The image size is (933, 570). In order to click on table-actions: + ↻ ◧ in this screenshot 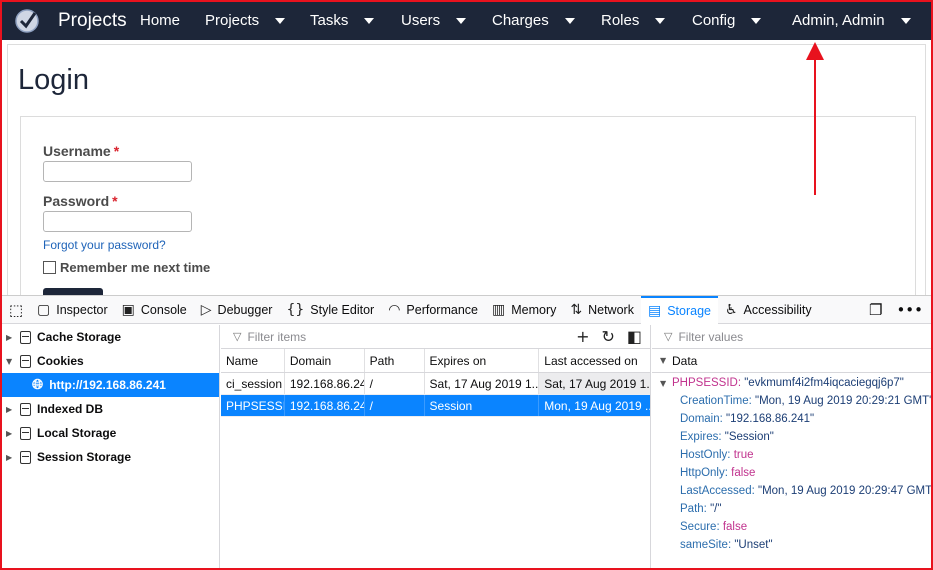, I will do `click(609, 336)`.